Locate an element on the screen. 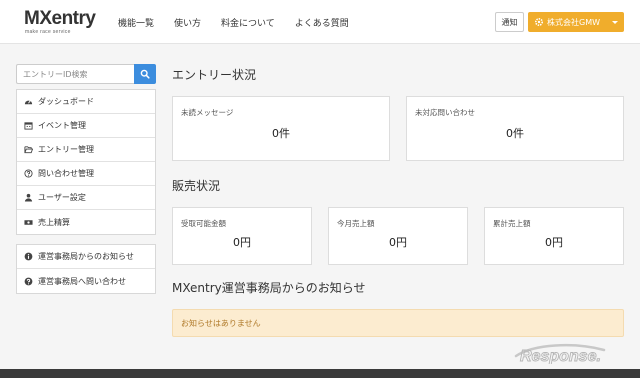 This screenshot has width=640, height=378. sidebar-support-menu: 運営事務局からのお知らせ 運営事務局へ問い合わせ is located at coordinates (86, 269).